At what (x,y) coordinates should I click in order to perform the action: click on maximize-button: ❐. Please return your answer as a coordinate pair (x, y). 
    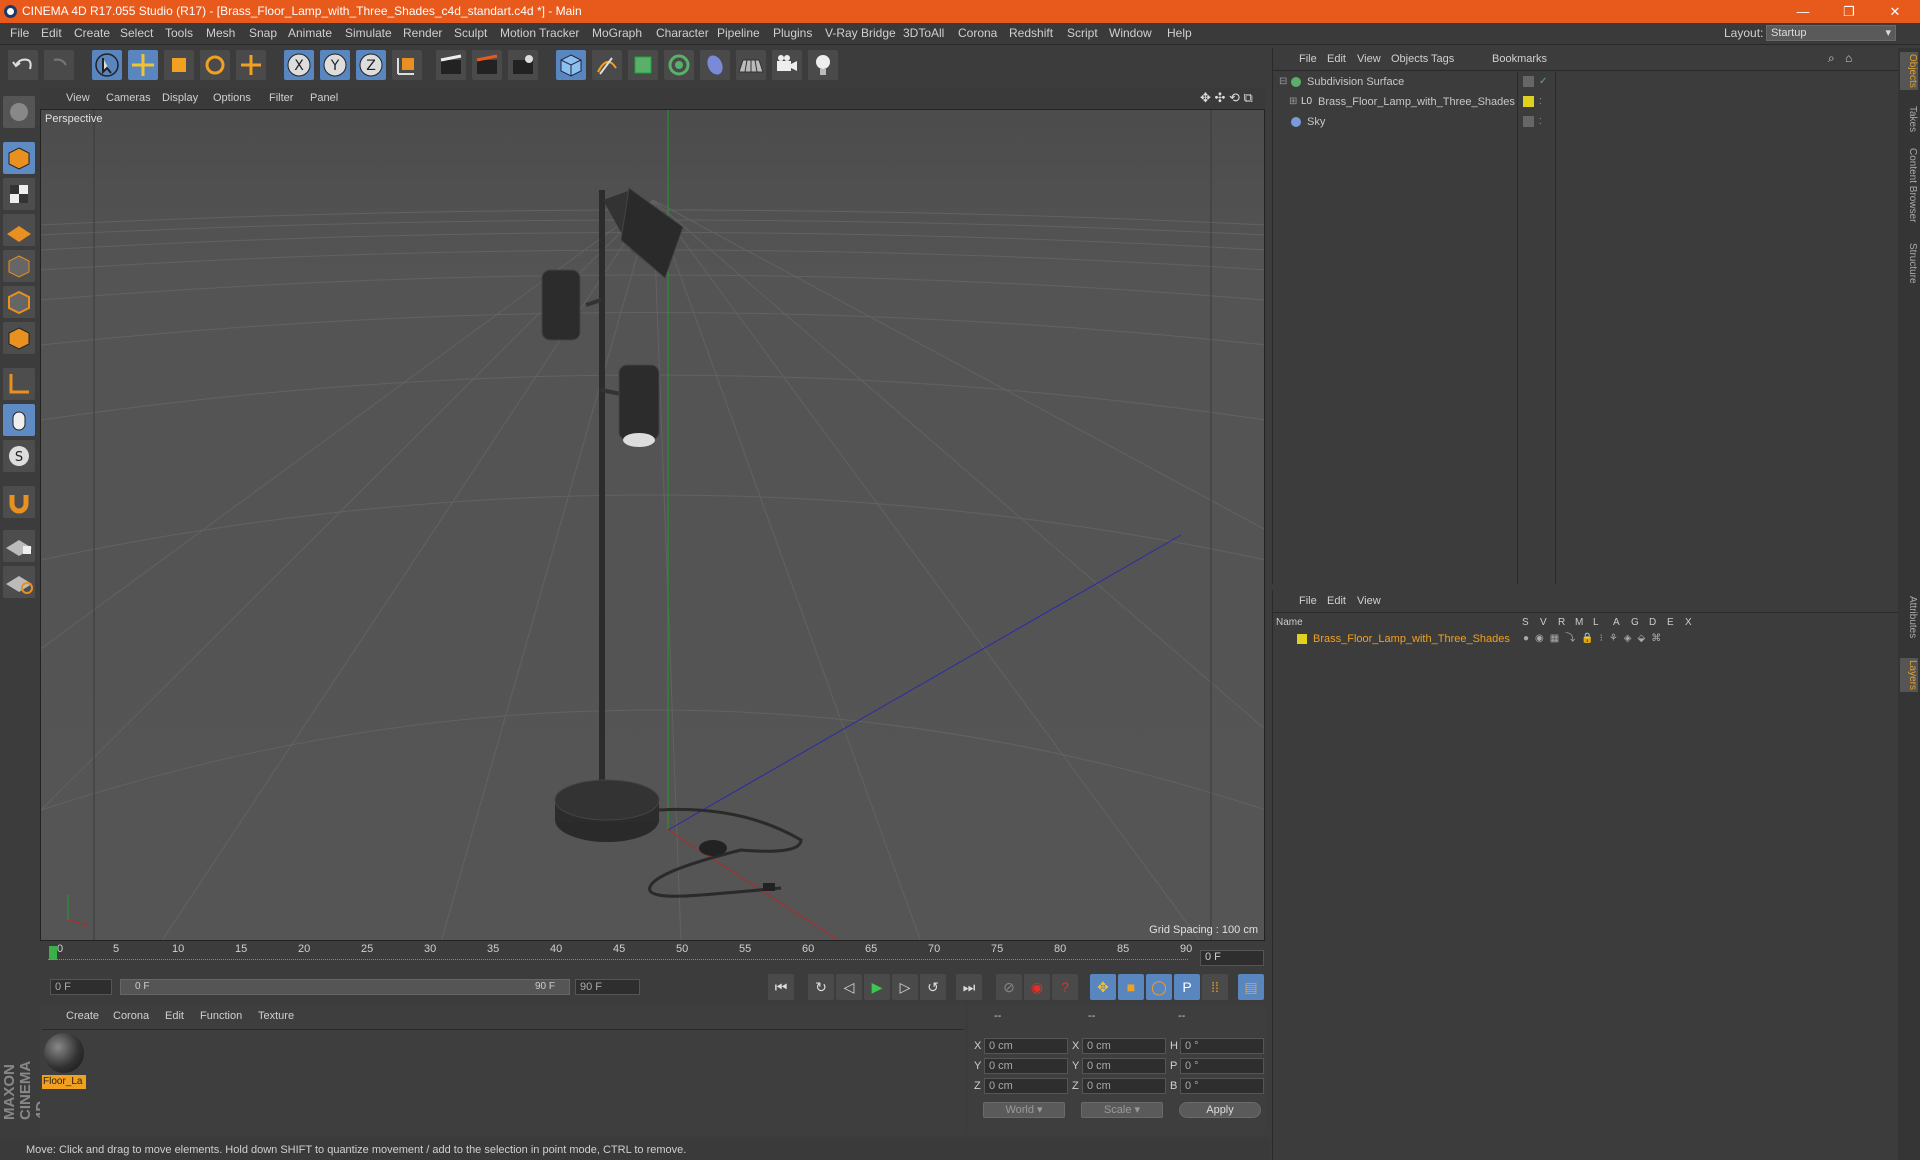
    Looking at the image, I should click on (1849, 11).